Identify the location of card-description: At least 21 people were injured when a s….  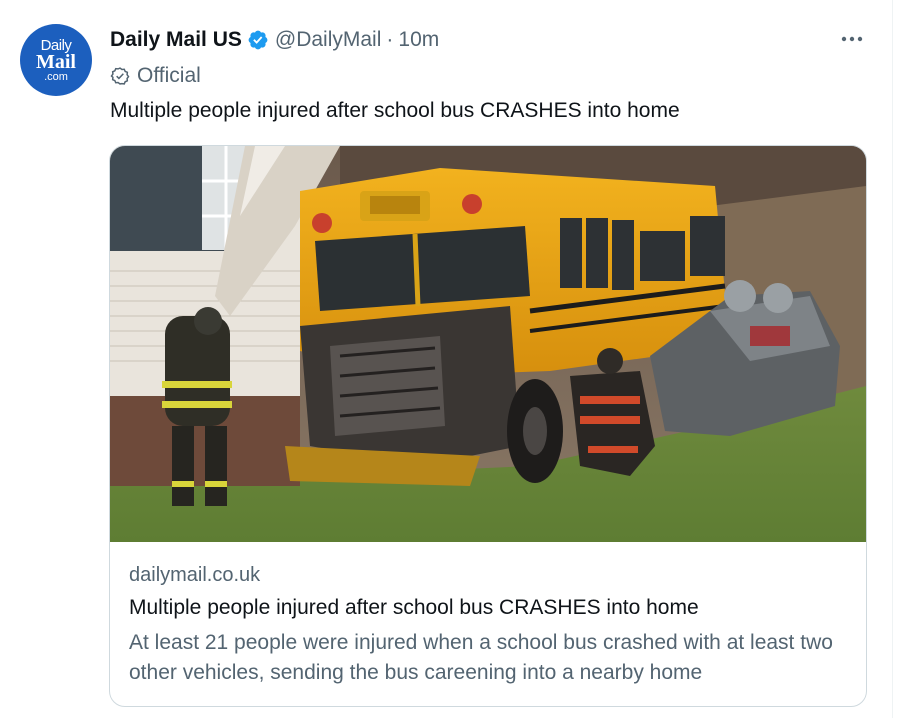
(481, 657).